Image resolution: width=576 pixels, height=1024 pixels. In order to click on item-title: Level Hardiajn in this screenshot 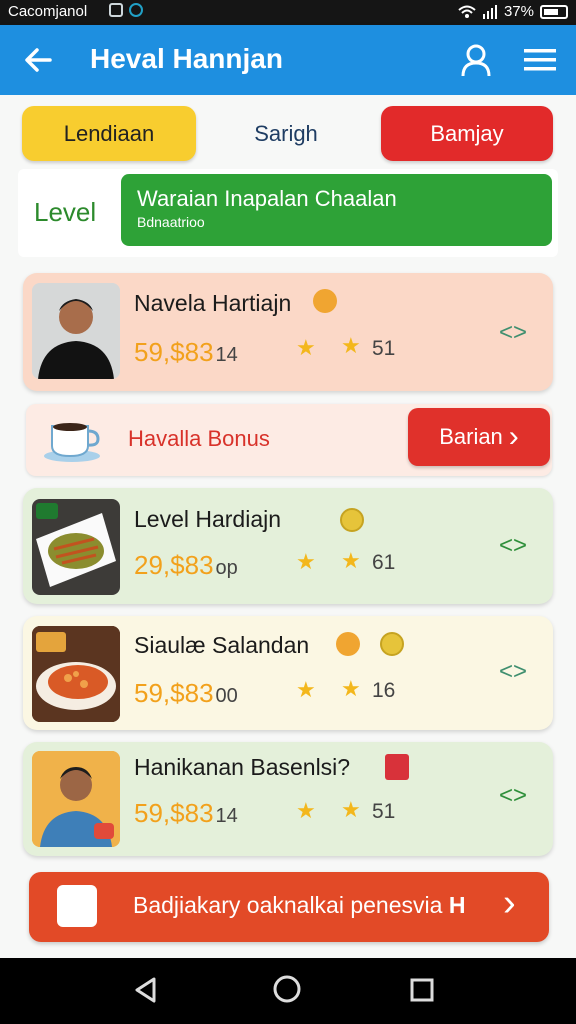, I will do `click(208, 519)`.